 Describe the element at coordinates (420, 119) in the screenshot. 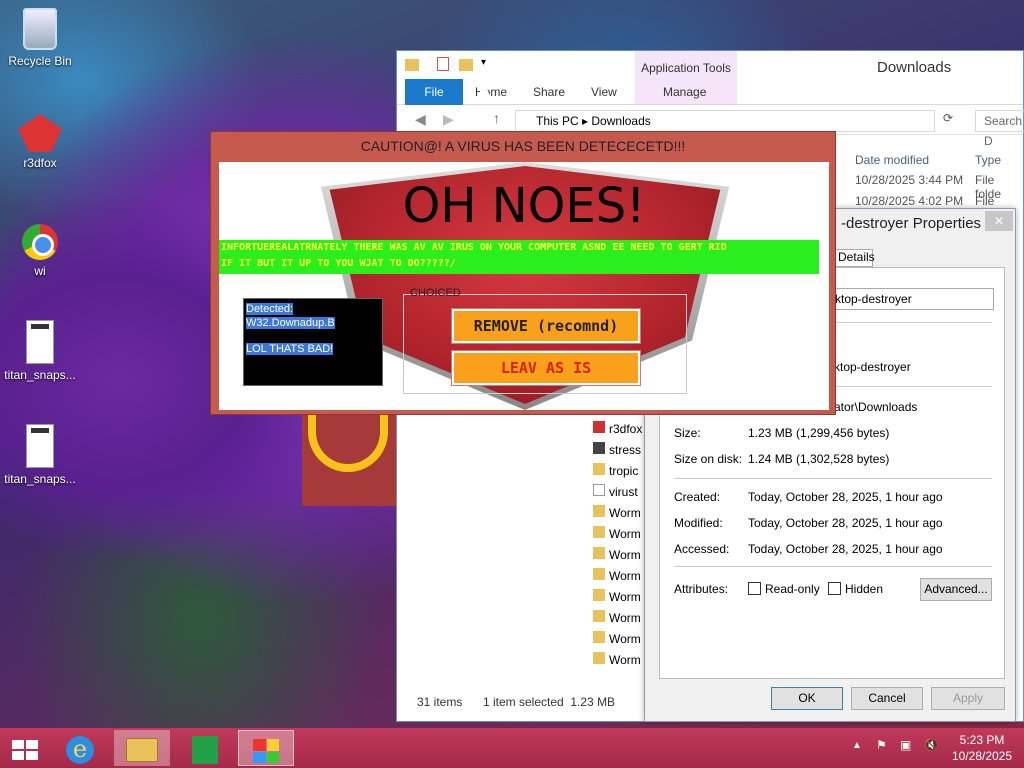

I see `back-arrow-icon: ◀` at that location.